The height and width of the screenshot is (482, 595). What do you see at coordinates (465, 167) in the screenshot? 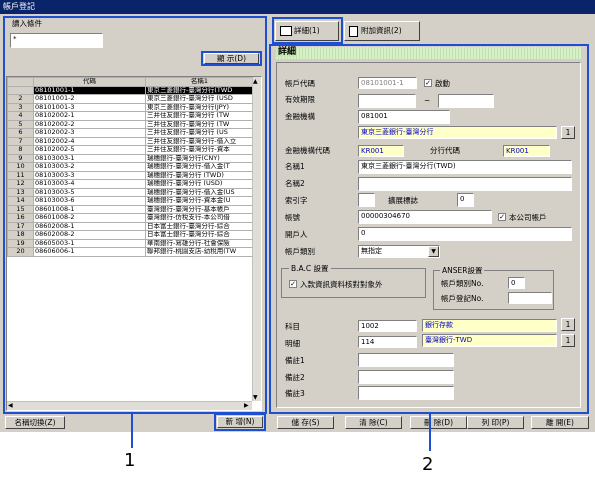
I see `name1-field: 東京三菱銀行-臺灣分行(TWD)` at bounding box center [465, 167].